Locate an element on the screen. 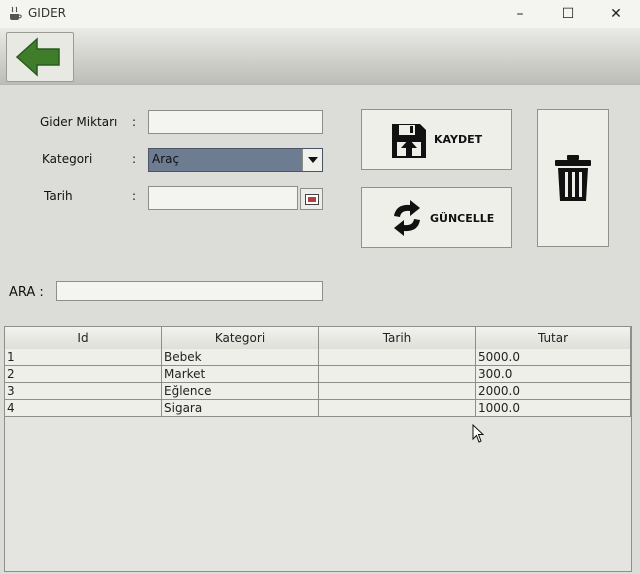  cell-category: Bebek is located at coordinates (240, 357).